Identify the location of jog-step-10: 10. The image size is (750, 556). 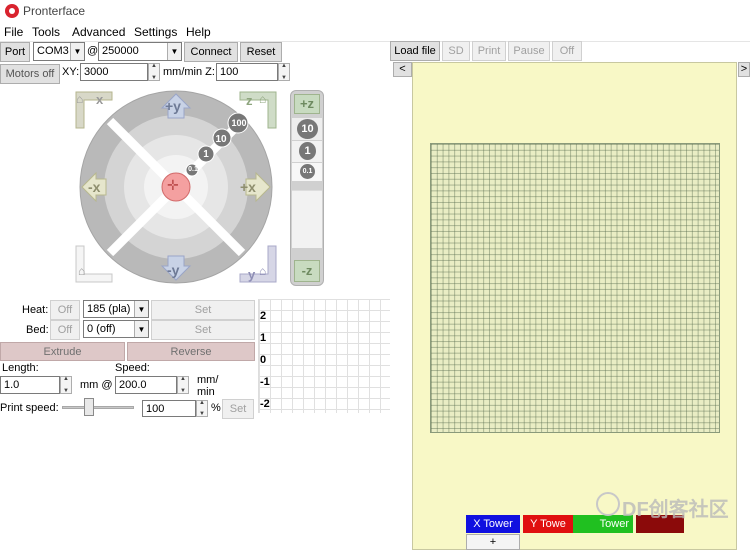
(221, 139).